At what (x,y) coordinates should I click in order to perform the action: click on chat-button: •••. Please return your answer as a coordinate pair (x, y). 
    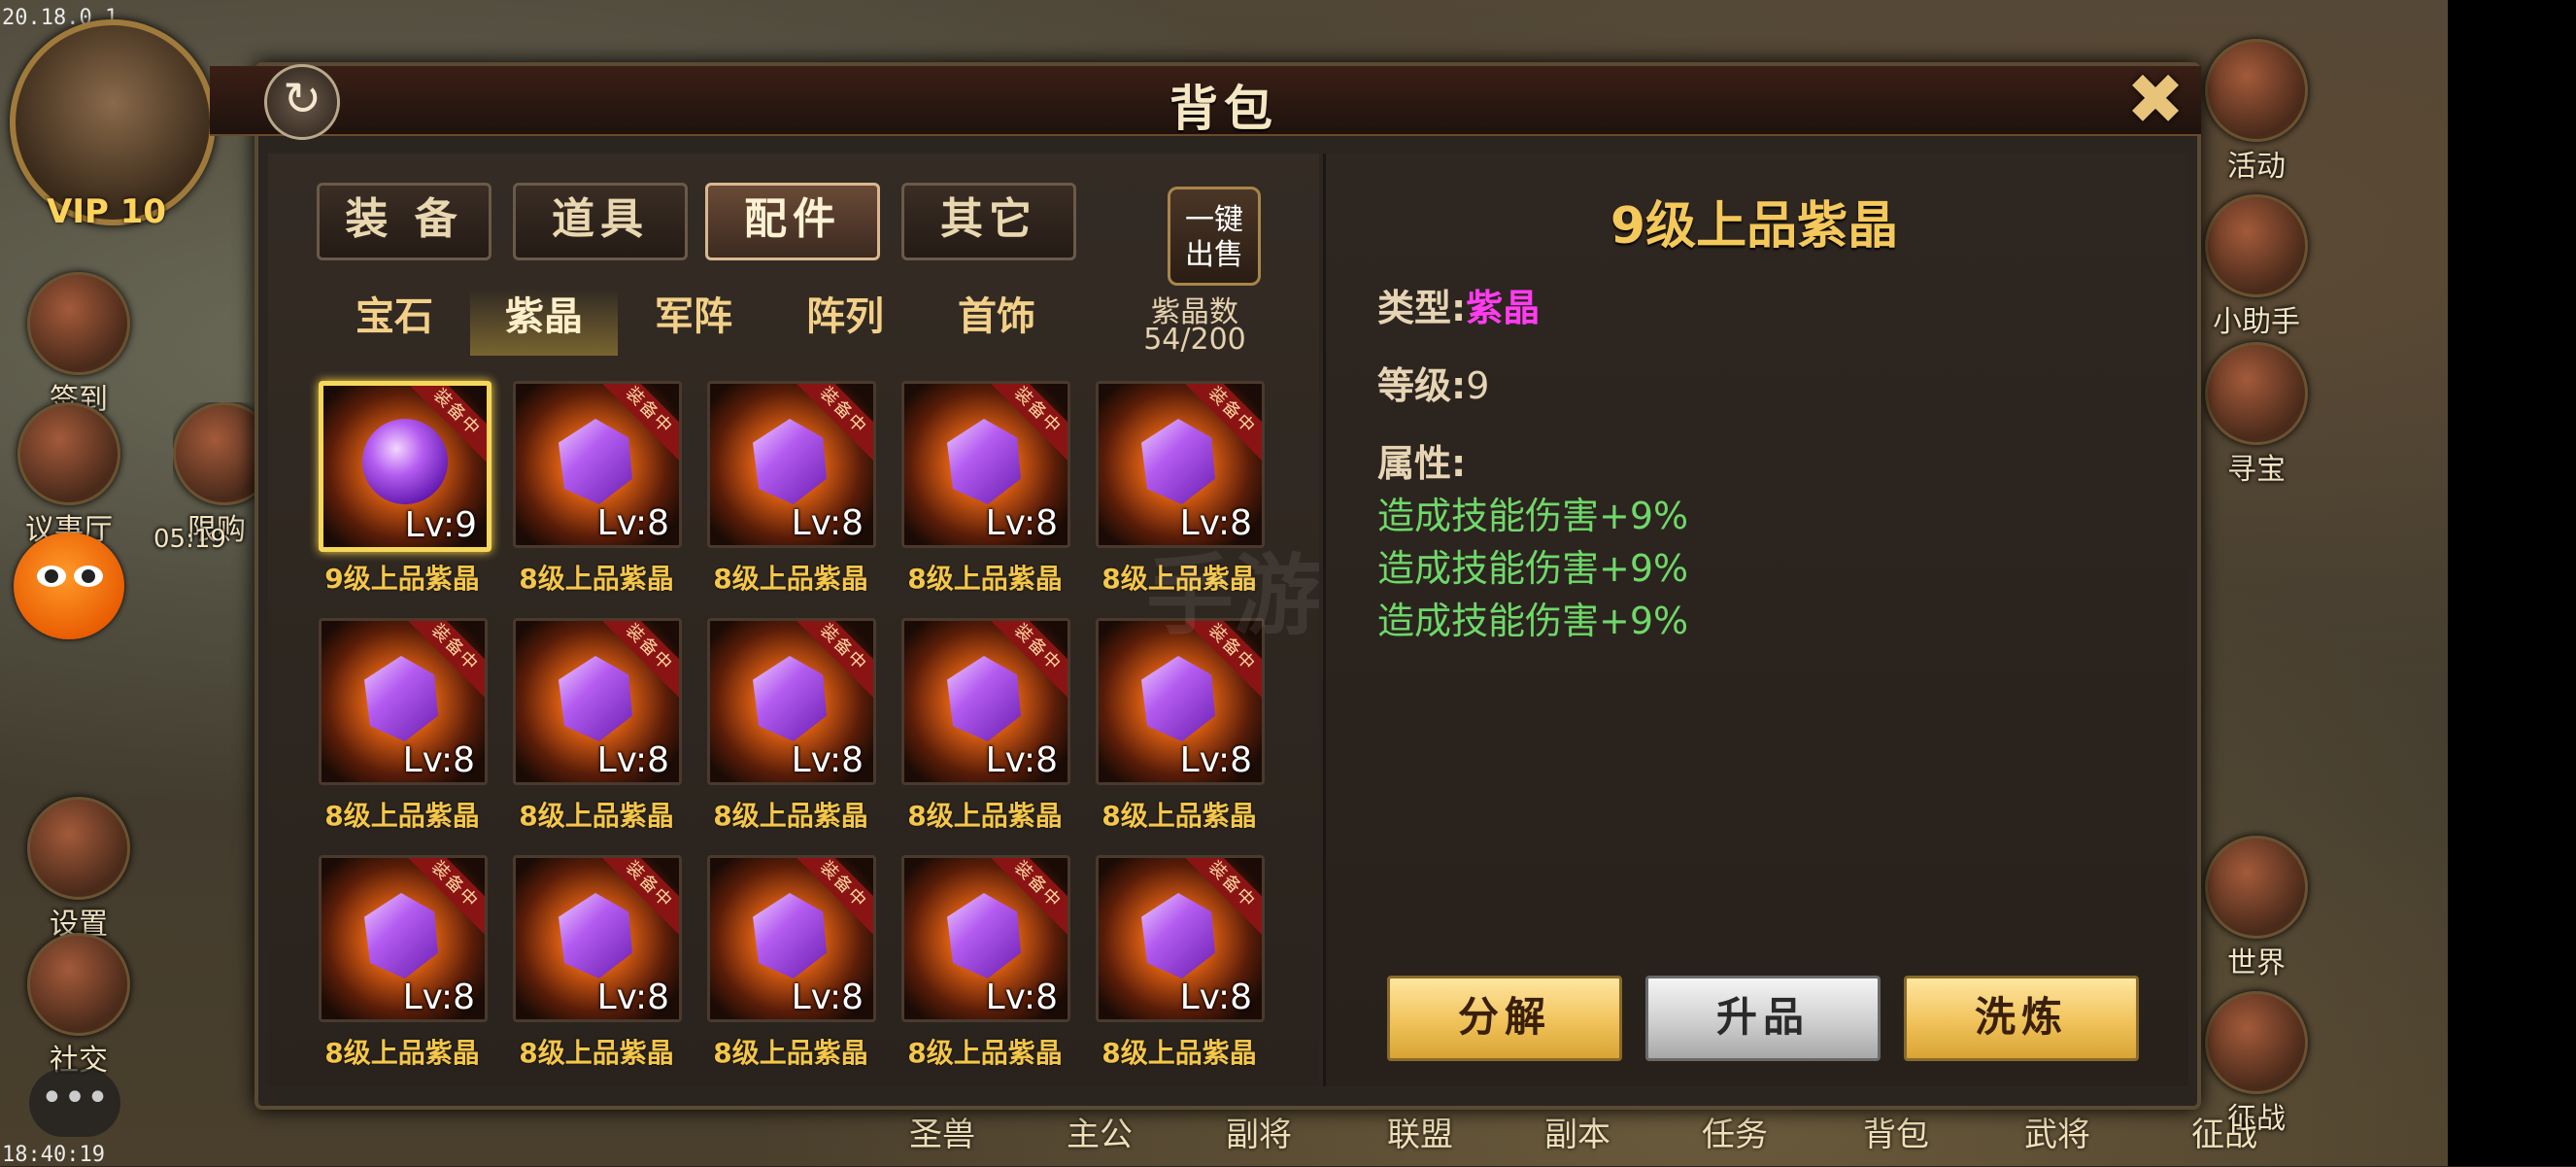
    Looking at the image, I should click on (74, 1103).